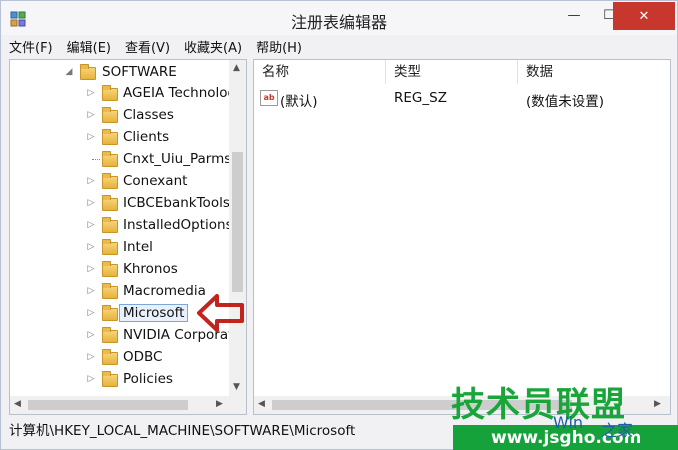 The image size is (678, 450). What do you see at coordinates (108, 405) in the screenshot?
I see `tree-horizontal-scroll-thumb` at bounding box center [108, 405].